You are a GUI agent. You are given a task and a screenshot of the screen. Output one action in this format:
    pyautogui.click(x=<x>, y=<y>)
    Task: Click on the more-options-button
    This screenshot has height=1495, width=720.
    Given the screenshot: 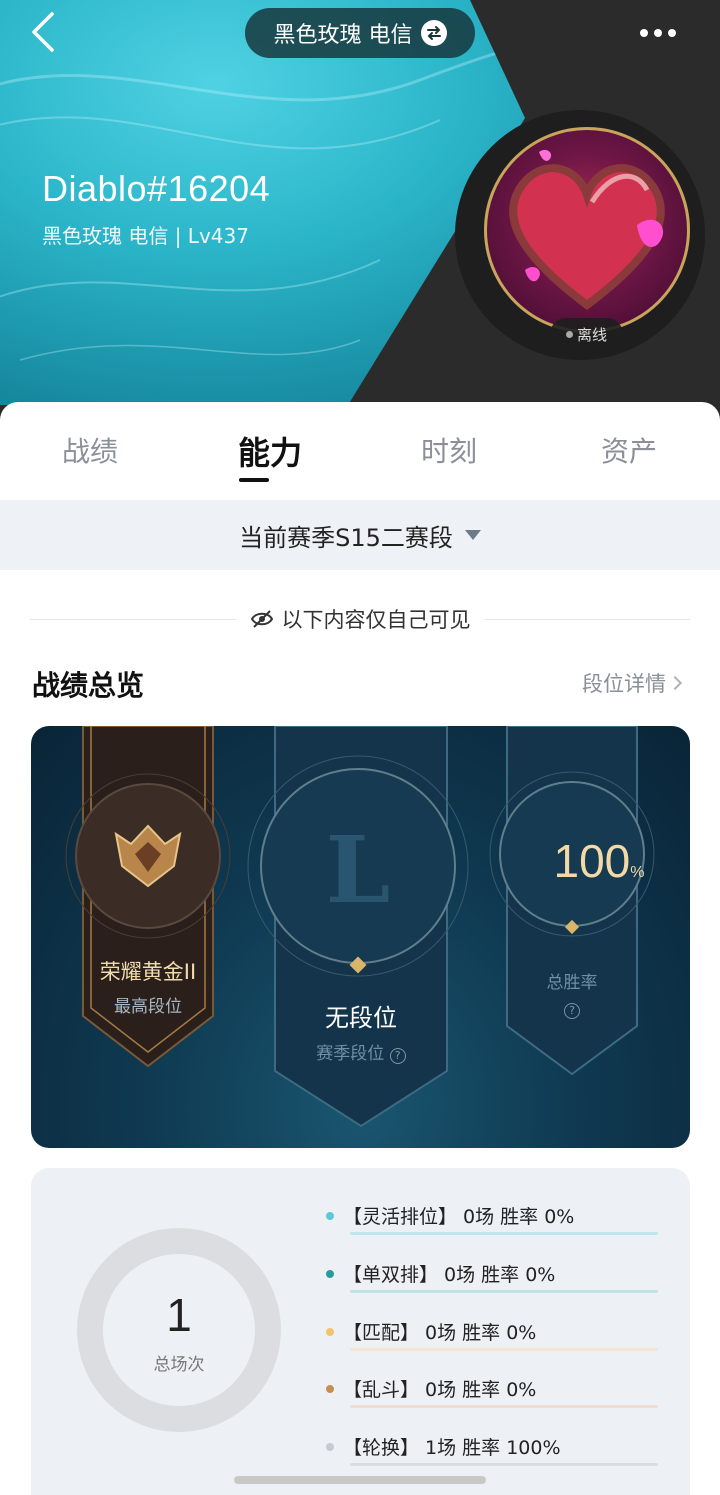 What is the action you would take?
    pyautogui.click(x=660, y=33)
    